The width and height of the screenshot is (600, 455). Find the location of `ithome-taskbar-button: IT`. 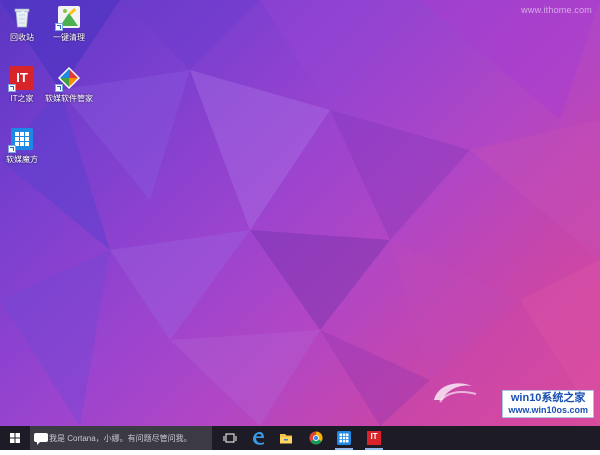

ithome-taskbar-button: IT is located at coordinates (374, 438).